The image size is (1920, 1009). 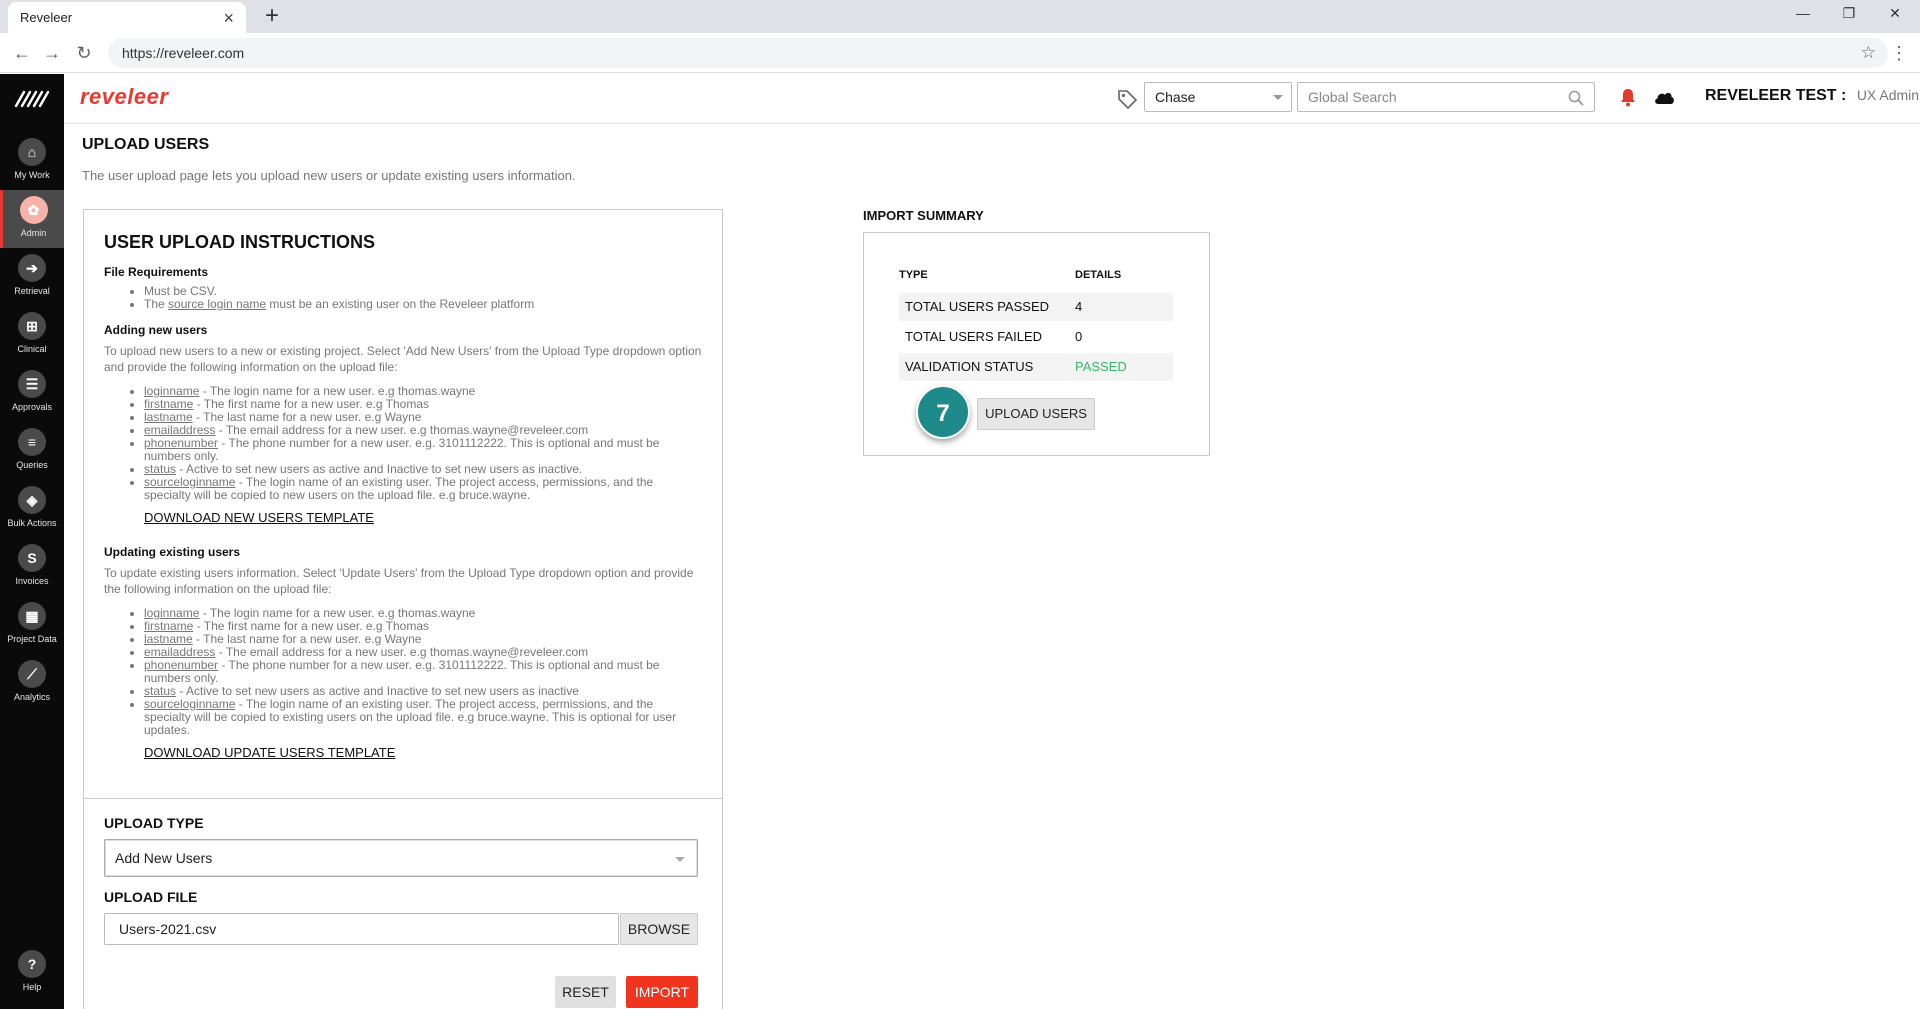 What do you see at coordinates (1576, 98) in the screenshot?
I see `search-icon` at bounding box center [1576, 98].